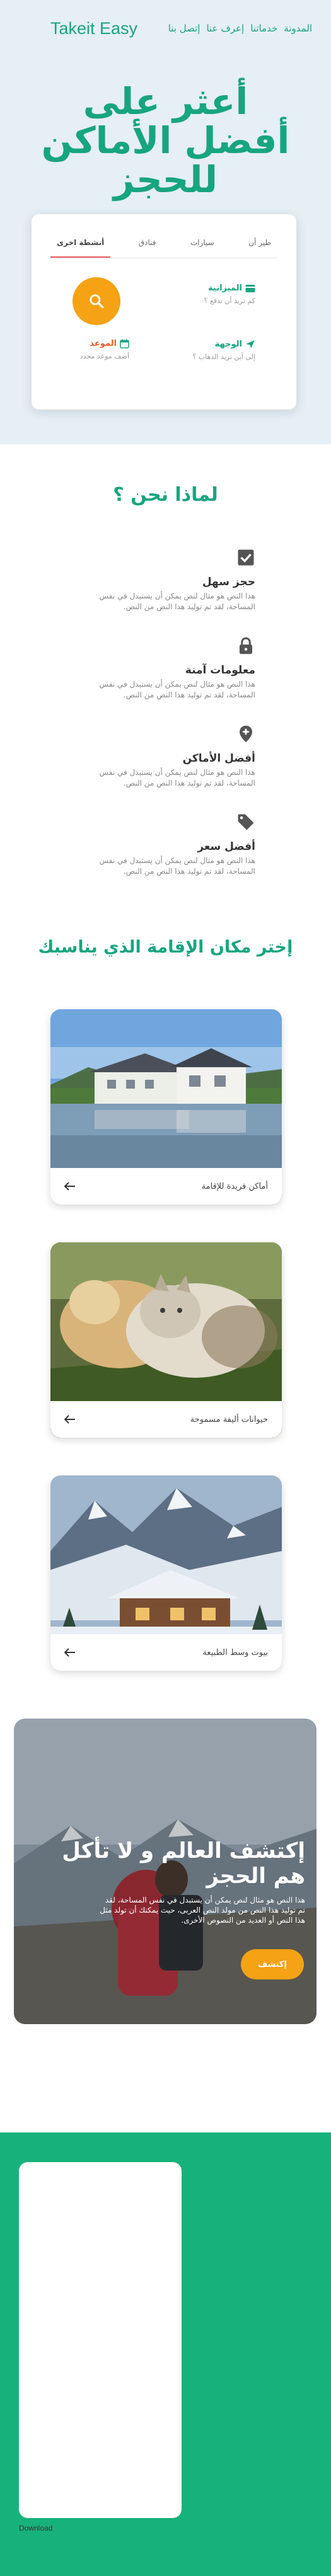 The width and height of the screenshot is (331, 2576). I want to click on tab-hotels: فنادق, so click(148, 246).